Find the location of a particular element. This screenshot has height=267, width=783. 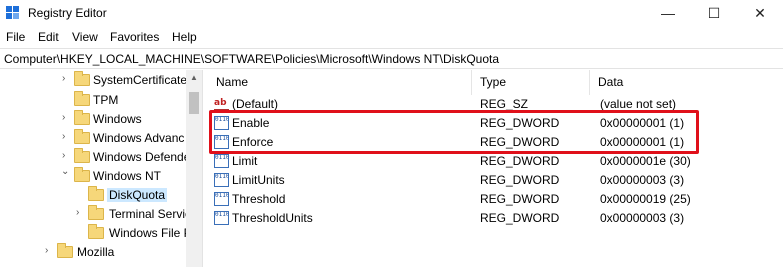

tree-item-label: Mozilla is located at coordinates (96, 252).